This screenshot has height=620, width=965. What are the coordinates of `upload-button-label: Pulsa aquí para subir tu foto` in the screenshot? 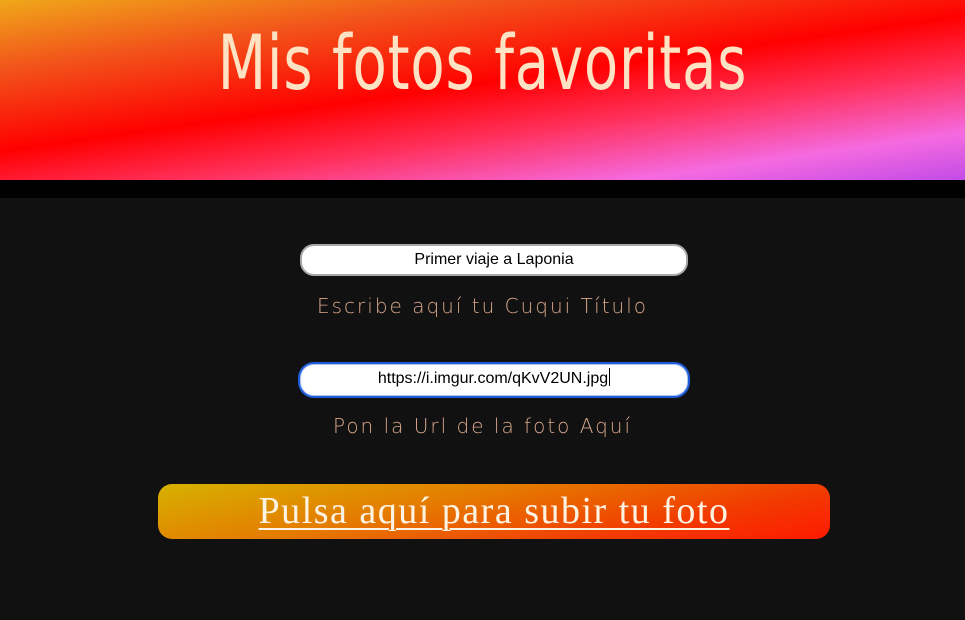 It's located at (494, 511).